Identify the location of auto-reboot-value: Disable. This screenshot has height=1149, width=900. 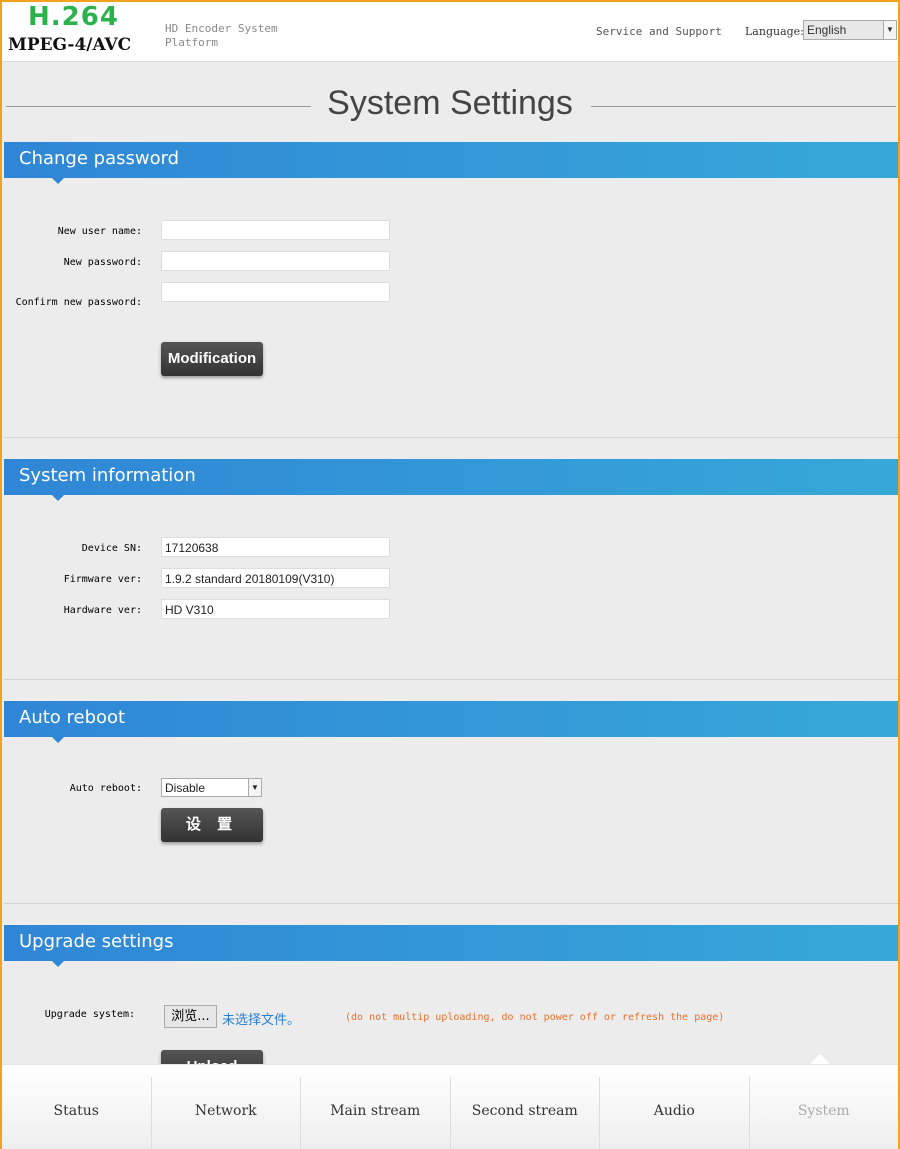
(185, 788).